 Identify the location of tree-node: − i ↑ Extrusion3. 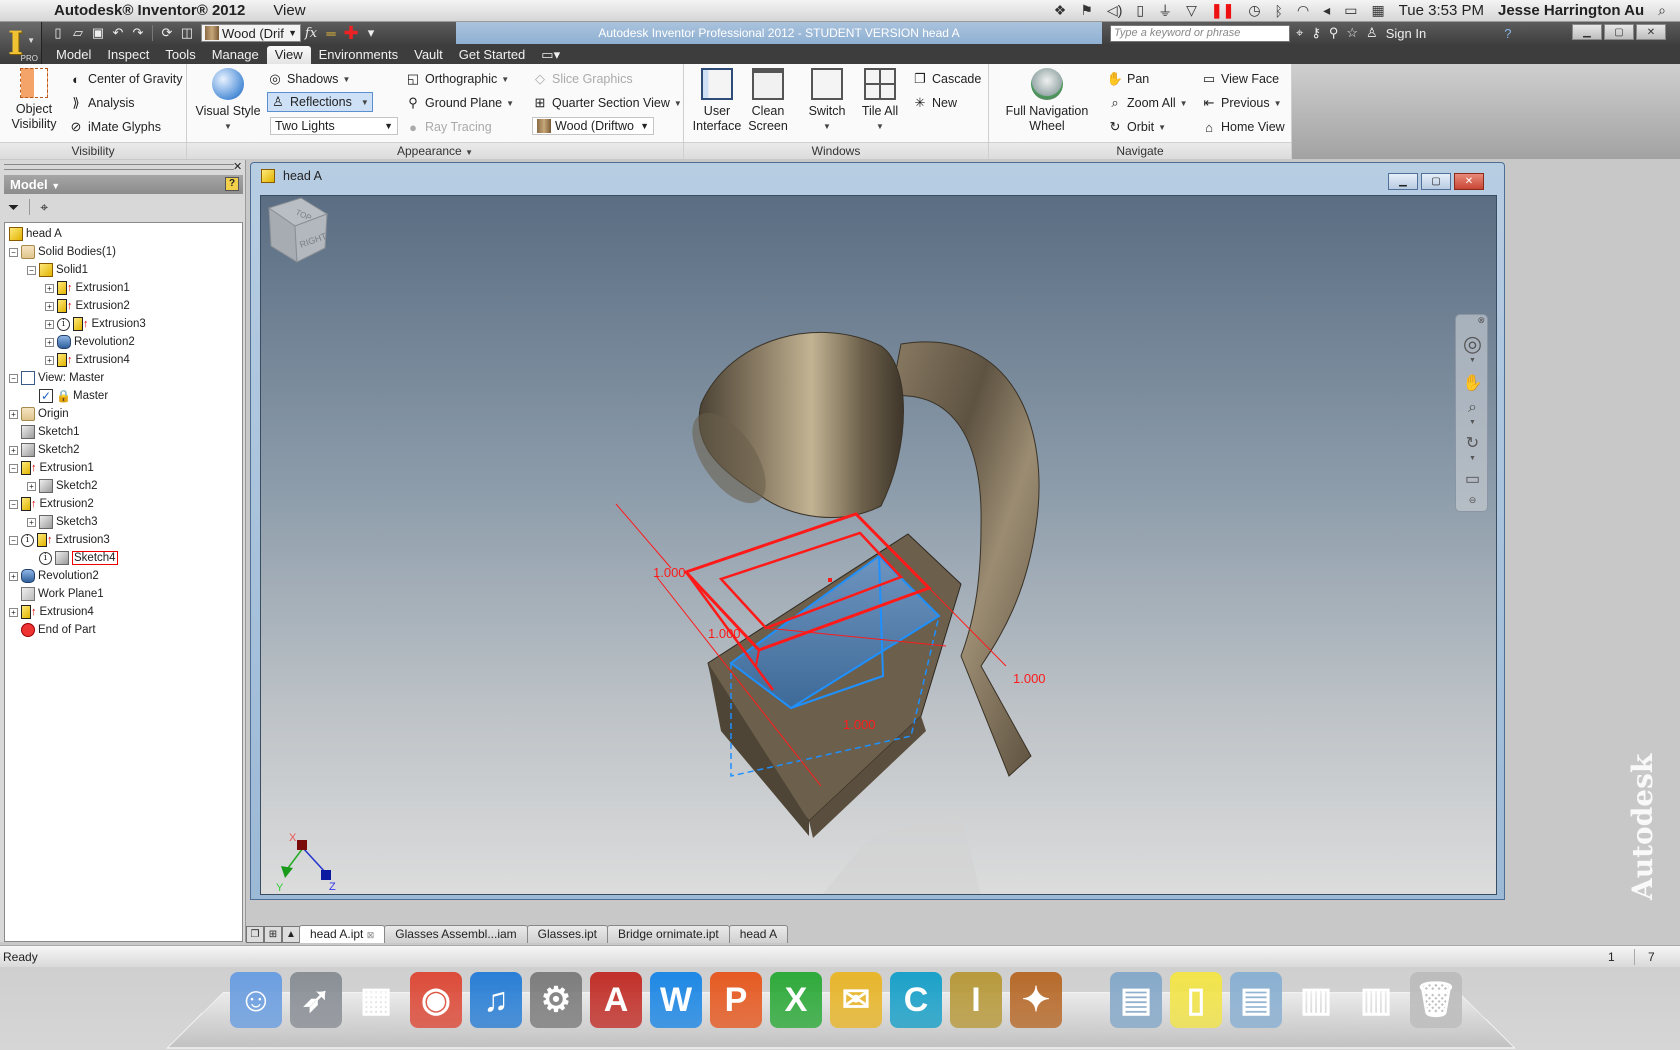
(123, 540).